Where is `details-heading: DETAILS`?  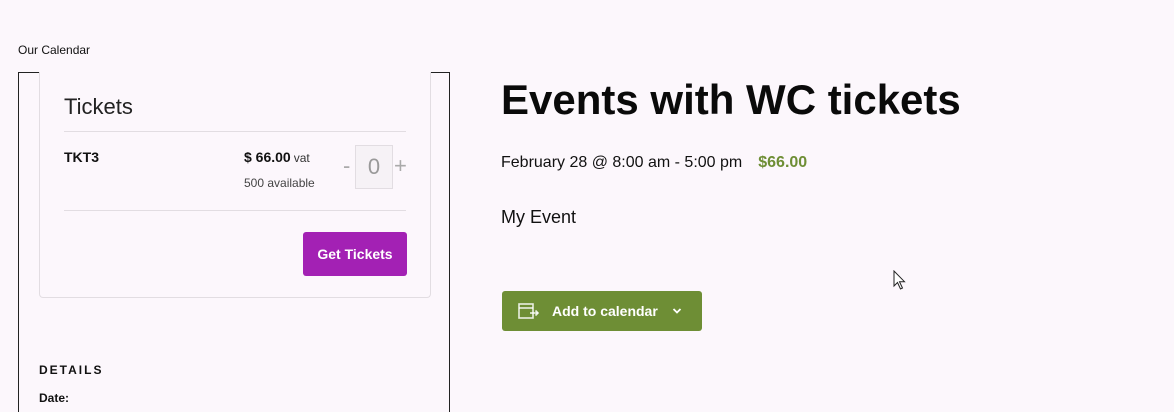
details-heading: DETAILS is located at coordinates (71, 370).